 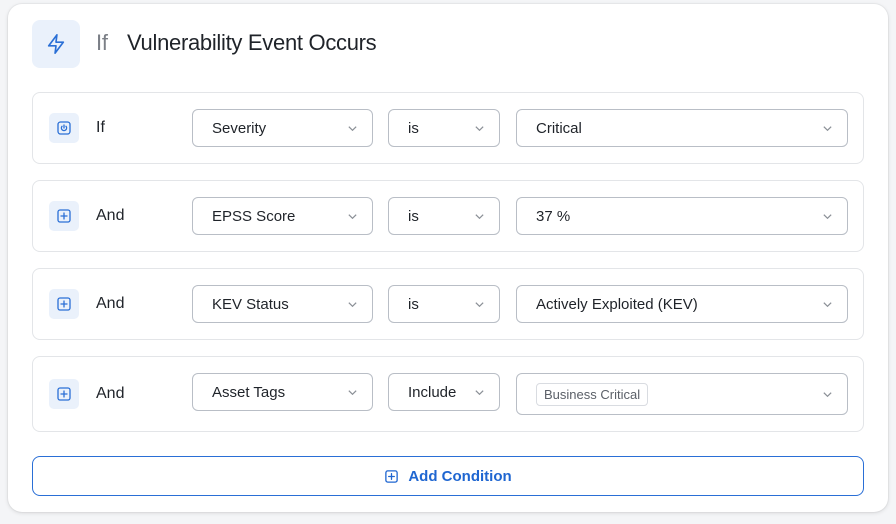 I want to click on add-condition-label: Add Condition, so click(x=460, y=476).